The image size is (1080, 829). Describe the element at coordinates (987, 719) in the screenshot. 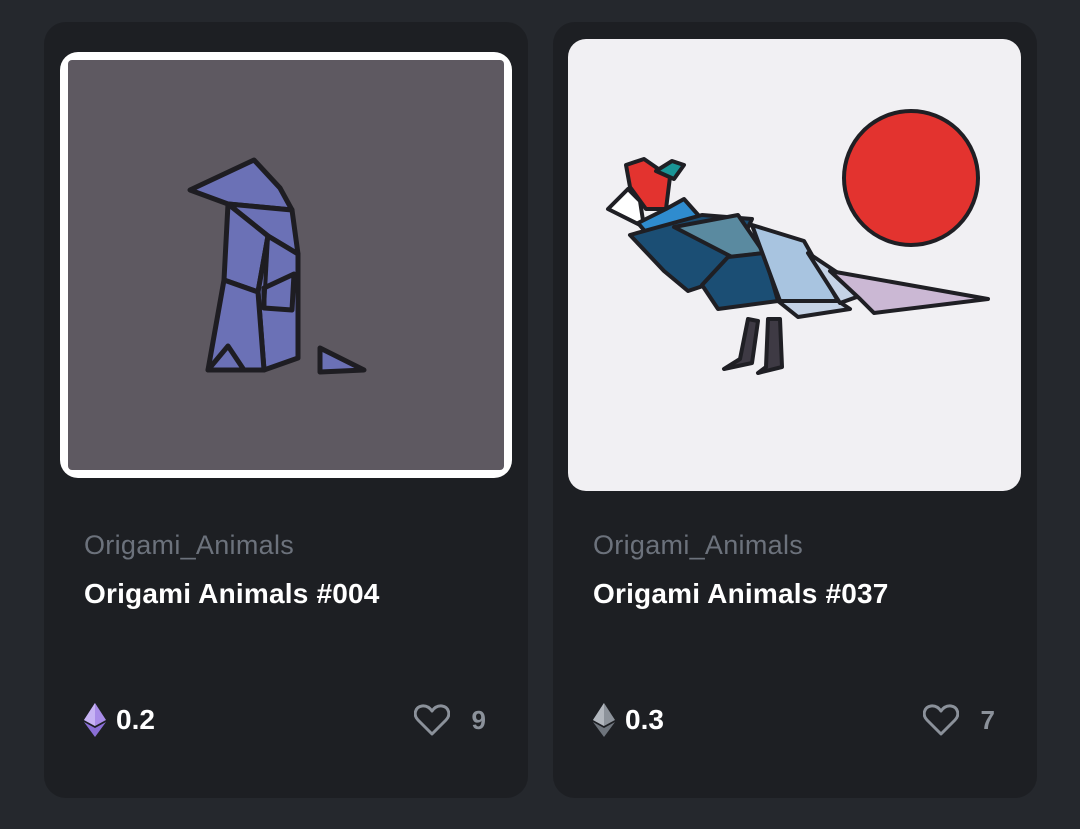

I see `like-count: 7` at that location.